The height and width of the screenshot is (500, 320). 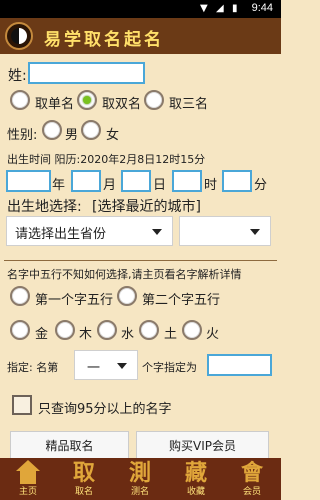 What do you see at coordinates (94, 368) in the screenshot?
I see `char-position-value: 一` at bounding box center [94, 368].